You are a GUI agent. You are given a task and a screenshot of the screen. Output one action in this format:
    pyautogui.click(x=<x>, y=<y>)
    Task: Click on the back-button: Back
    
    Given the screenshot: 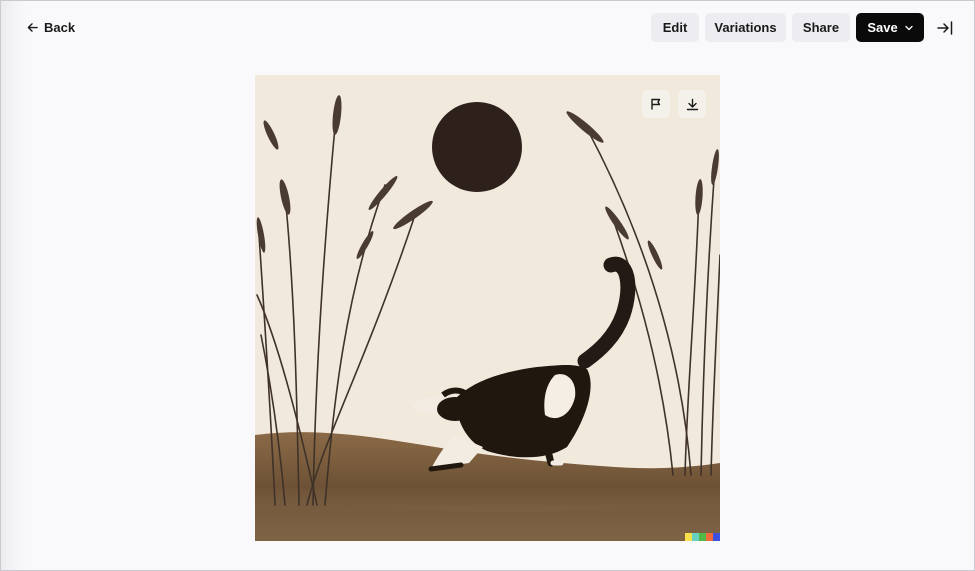 What is the action you would take?
    pyautogui.click(x=51, y=27)
    